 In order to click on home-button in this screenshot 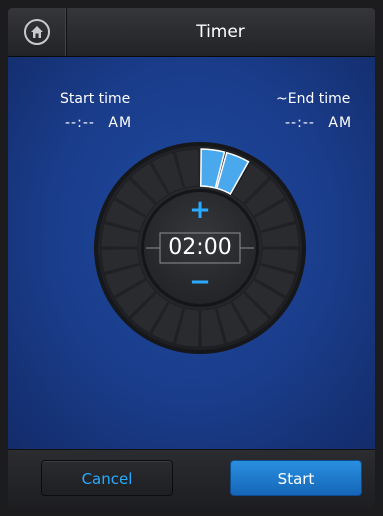, I will do `click(37, 32)`.